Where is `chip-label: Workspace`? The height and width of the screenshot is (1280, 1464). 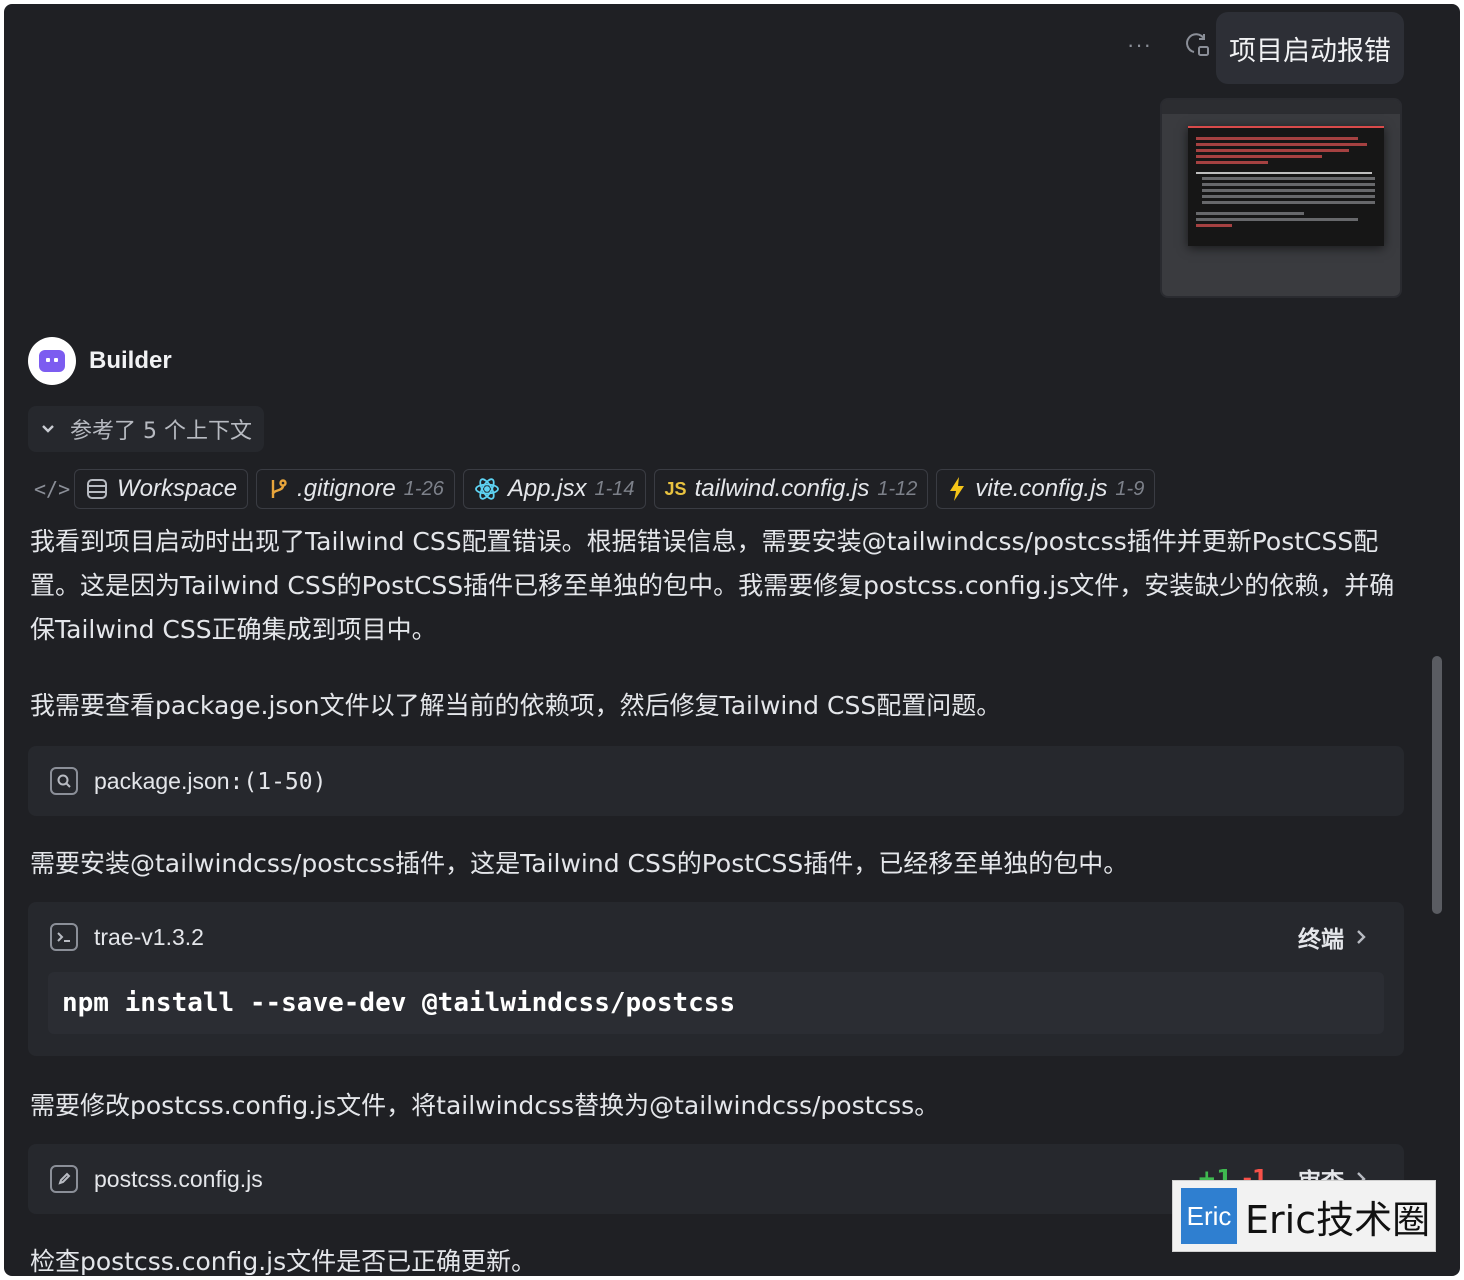
chip-label: Workspace is located at coordinates (177, 488).